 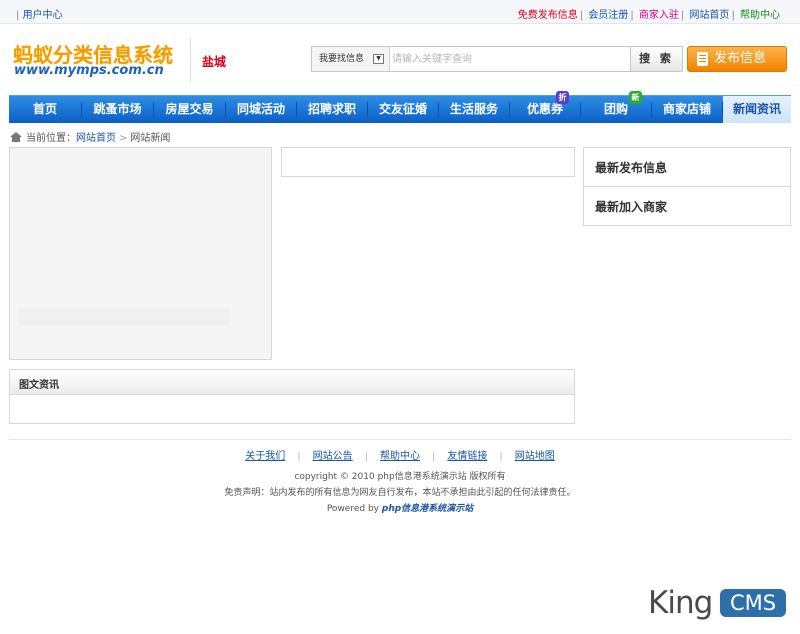 I want to click on slideshow-caption-bar, so click(x=124, y=317).